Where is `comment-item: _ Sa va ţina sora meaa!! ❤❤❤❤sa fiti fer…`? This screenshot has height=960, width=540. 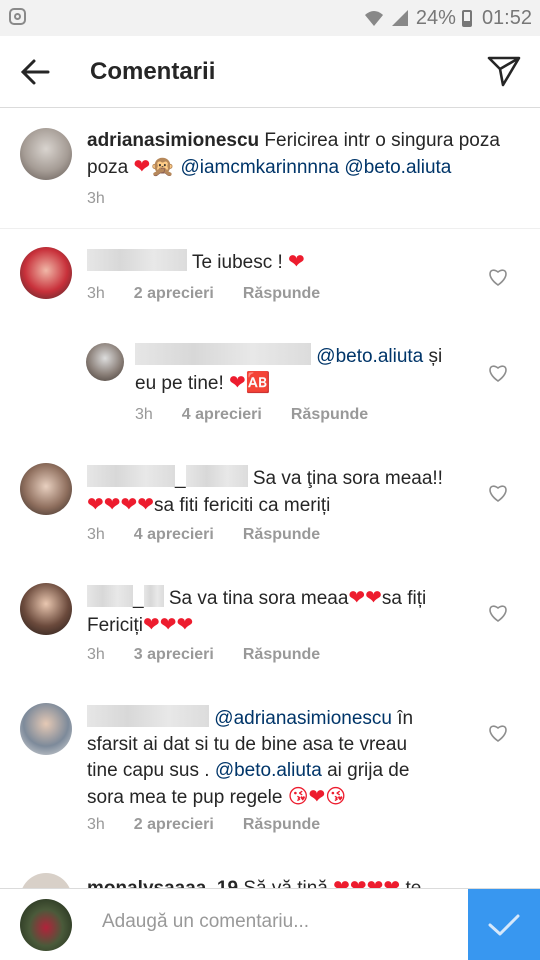 comment-item: _ Sa va ţina sora meaa!! ❤❤❤❤sa fiti fer… is located at coordinates (270, 509).